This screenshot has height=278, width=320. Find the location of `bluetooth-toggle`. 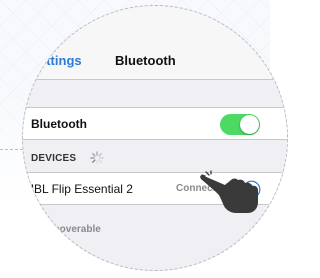

bluetooth-toggle is located at coordinates (240, 124).